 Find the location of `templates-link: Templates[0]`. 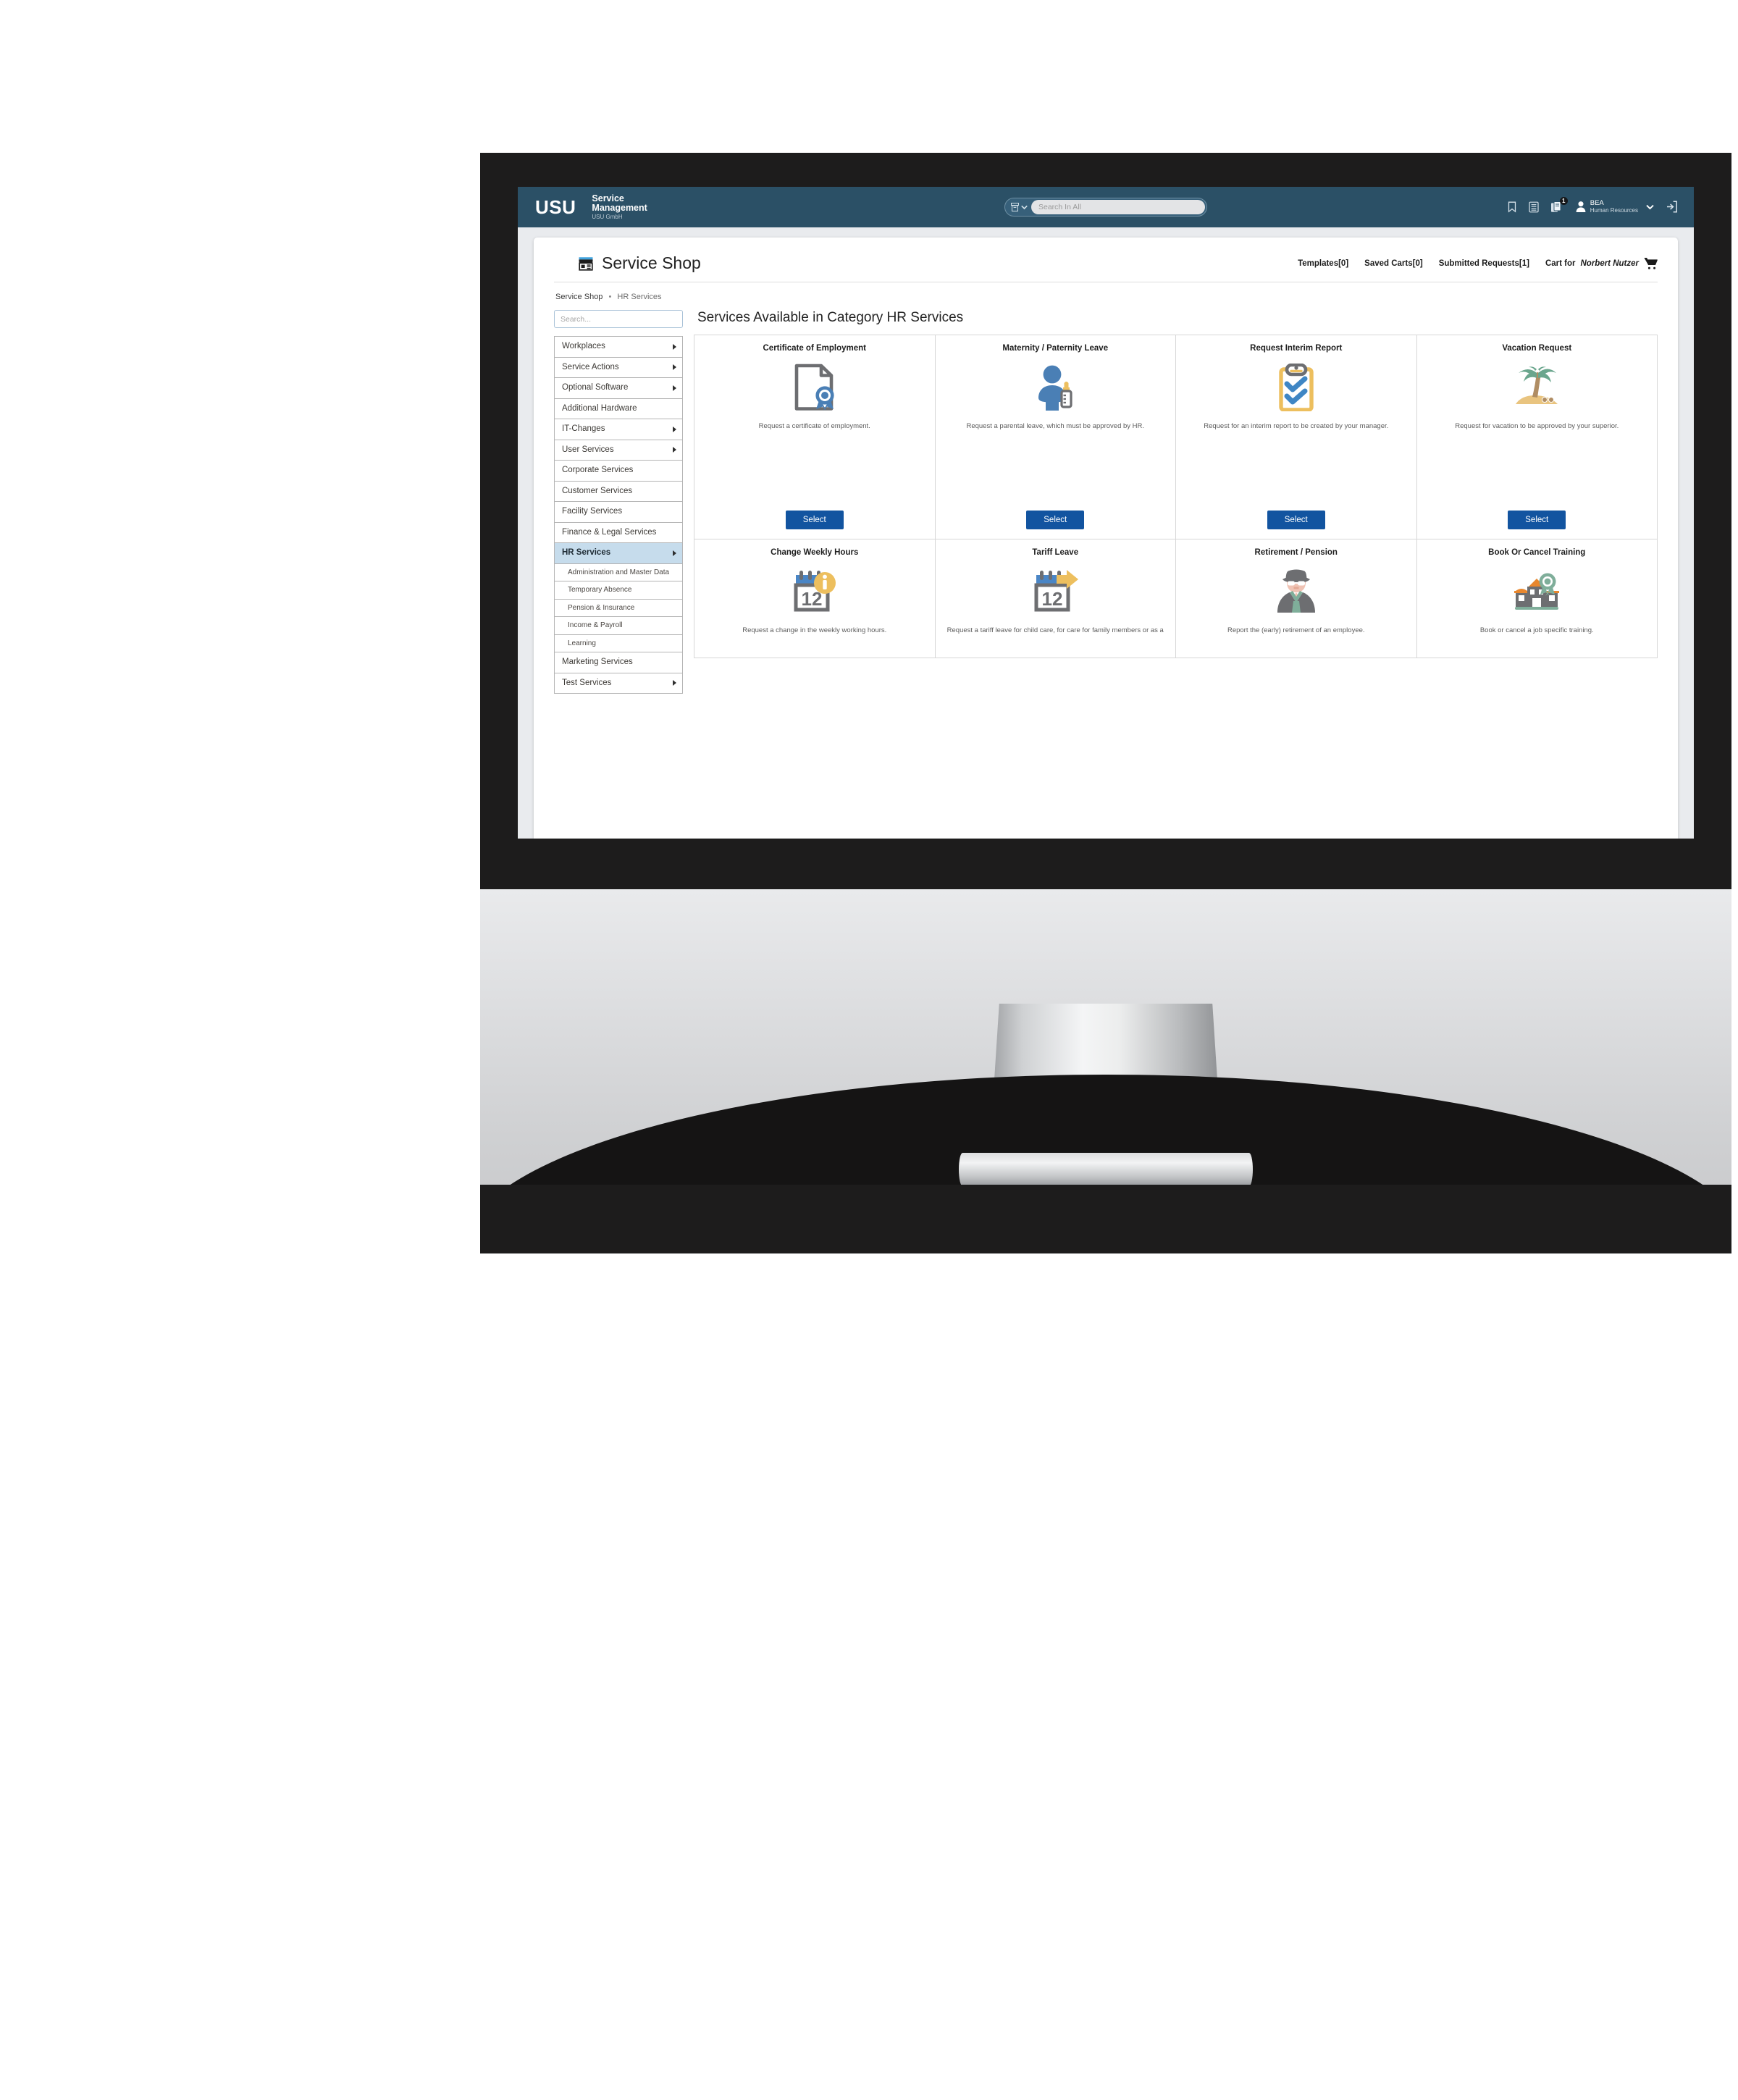

templates-link: Templates[0] is located at coordinates (1323, 263).